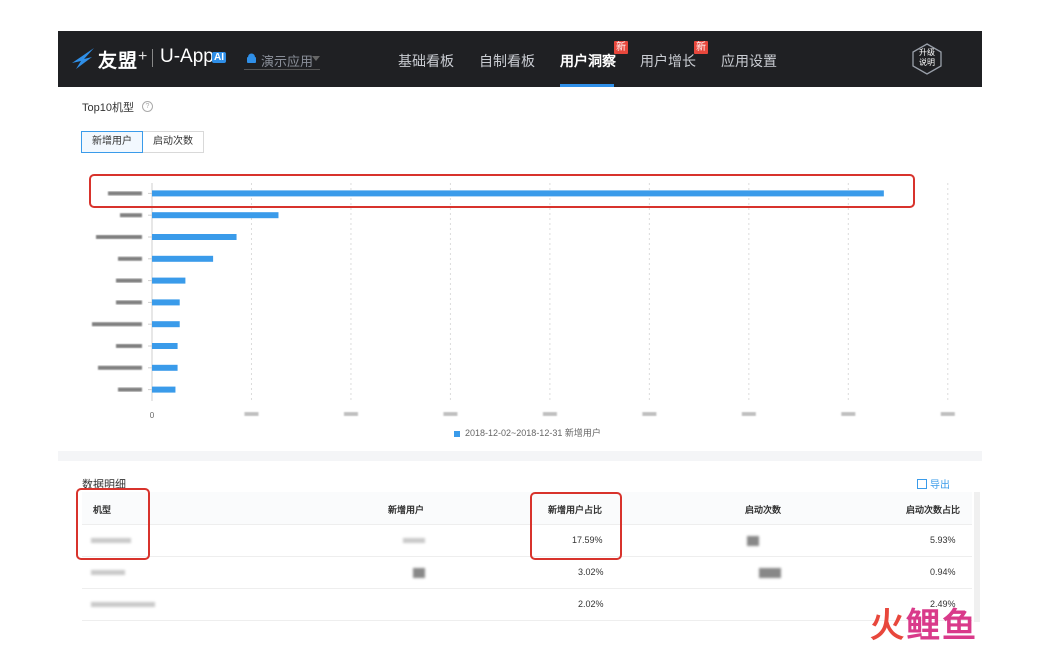 The width and height of the screenshot is (1038, 647). Describe the element at coordinates (888, 626) in the screenshot. I see `watermark-part1: 火` at that location.